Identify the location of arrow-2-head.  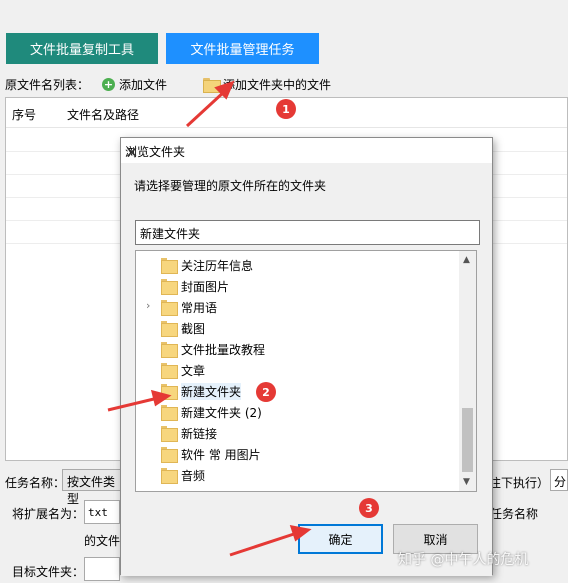
(161, 398).